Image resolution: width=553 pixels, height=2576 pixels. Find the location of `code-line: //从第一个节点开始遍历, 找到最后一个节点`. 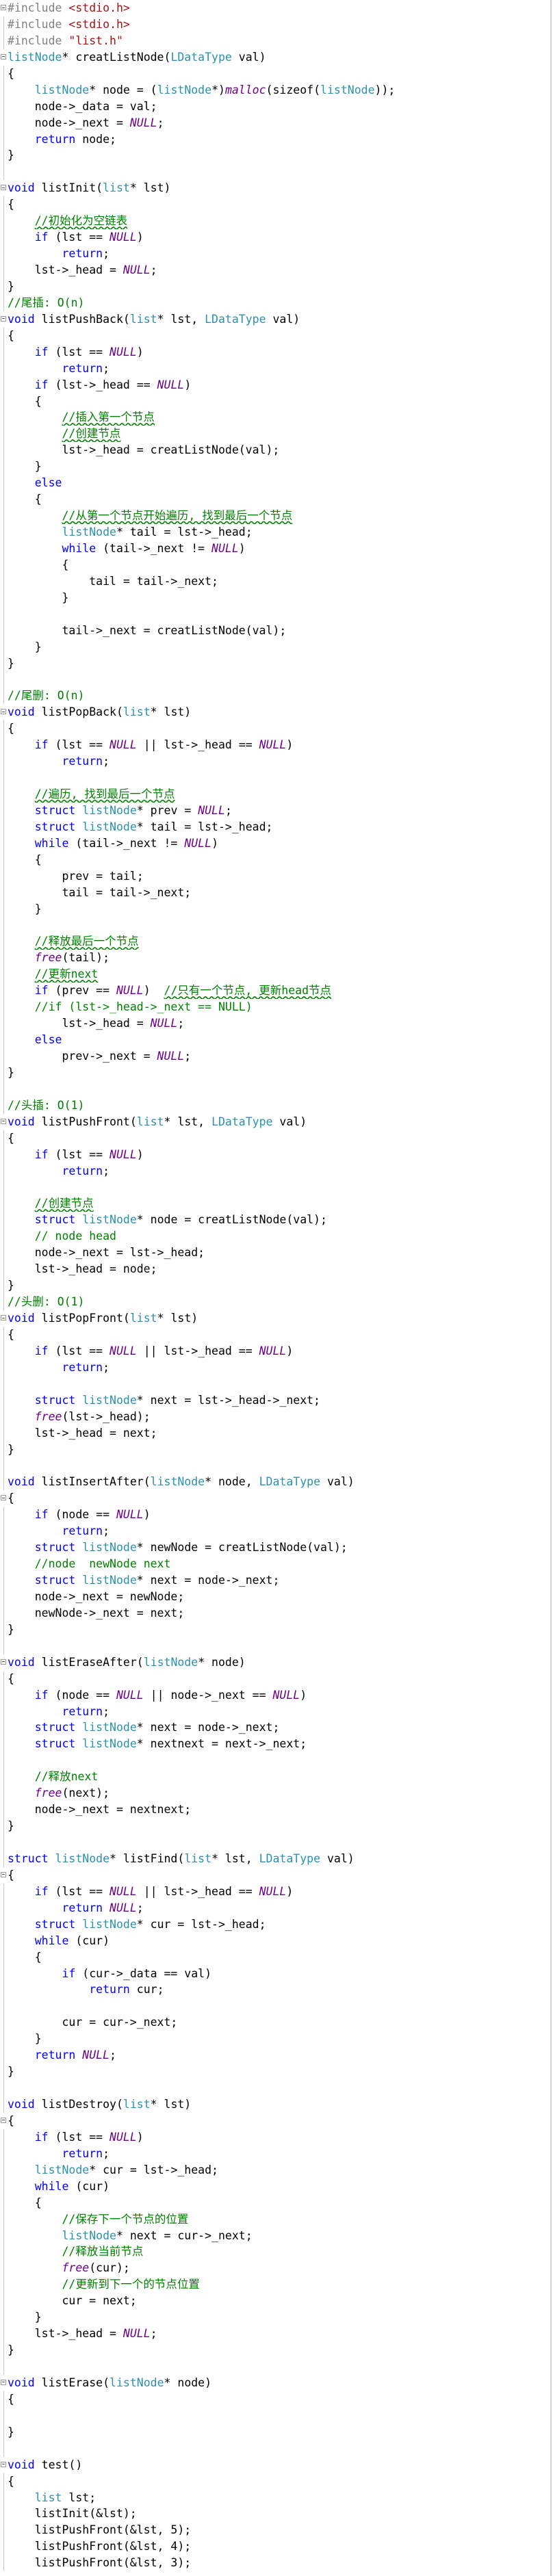

code-line: //从第一个节点开始遍历, 找到最后一个节点 is located at coordinates (275, 516).